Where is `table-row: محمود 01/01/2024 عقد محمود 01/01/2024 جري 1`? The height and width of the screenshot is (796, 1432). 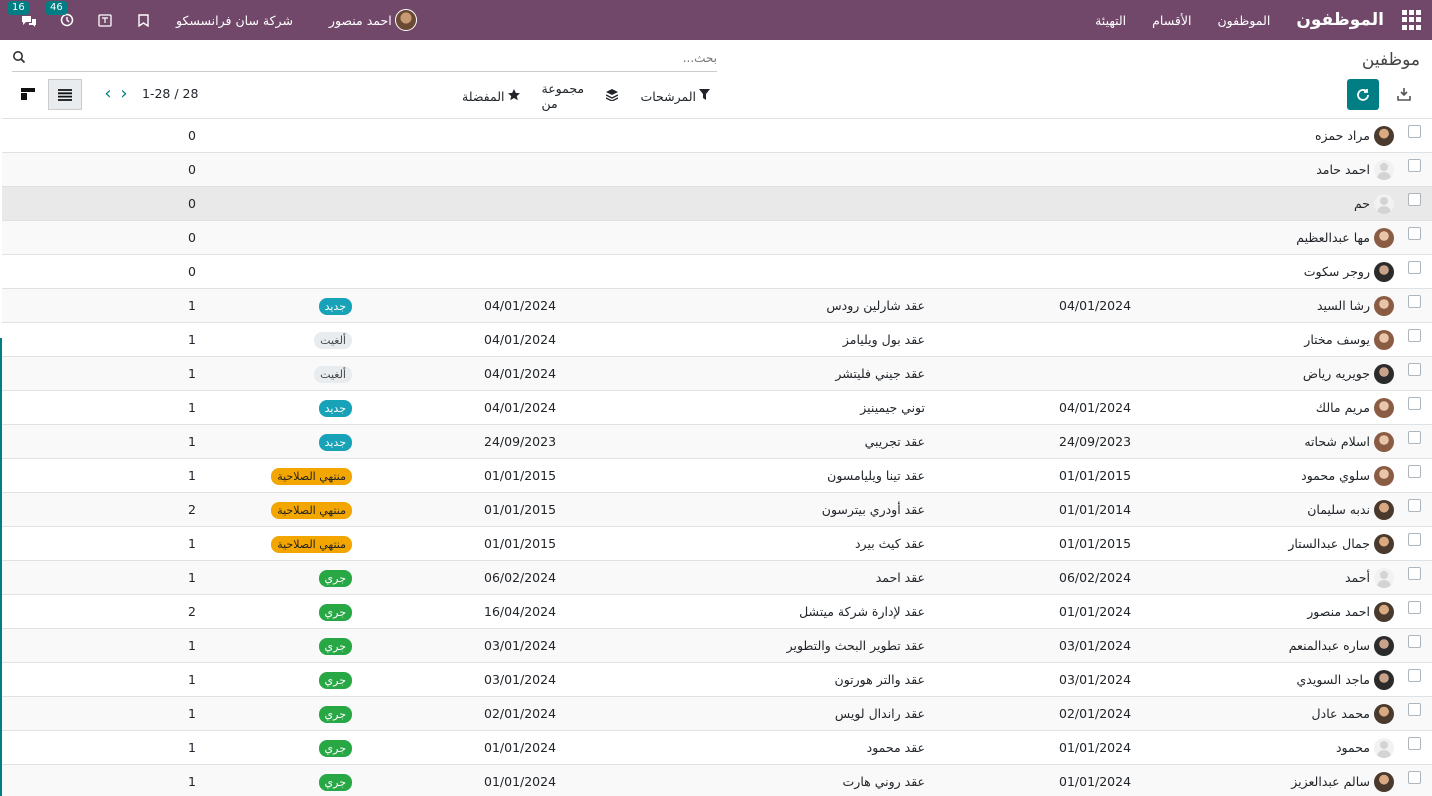 table-row: محمود 01/01/2024 عقد محمود 01/01/2024 جري 1 is located at coordinates (717, 748).